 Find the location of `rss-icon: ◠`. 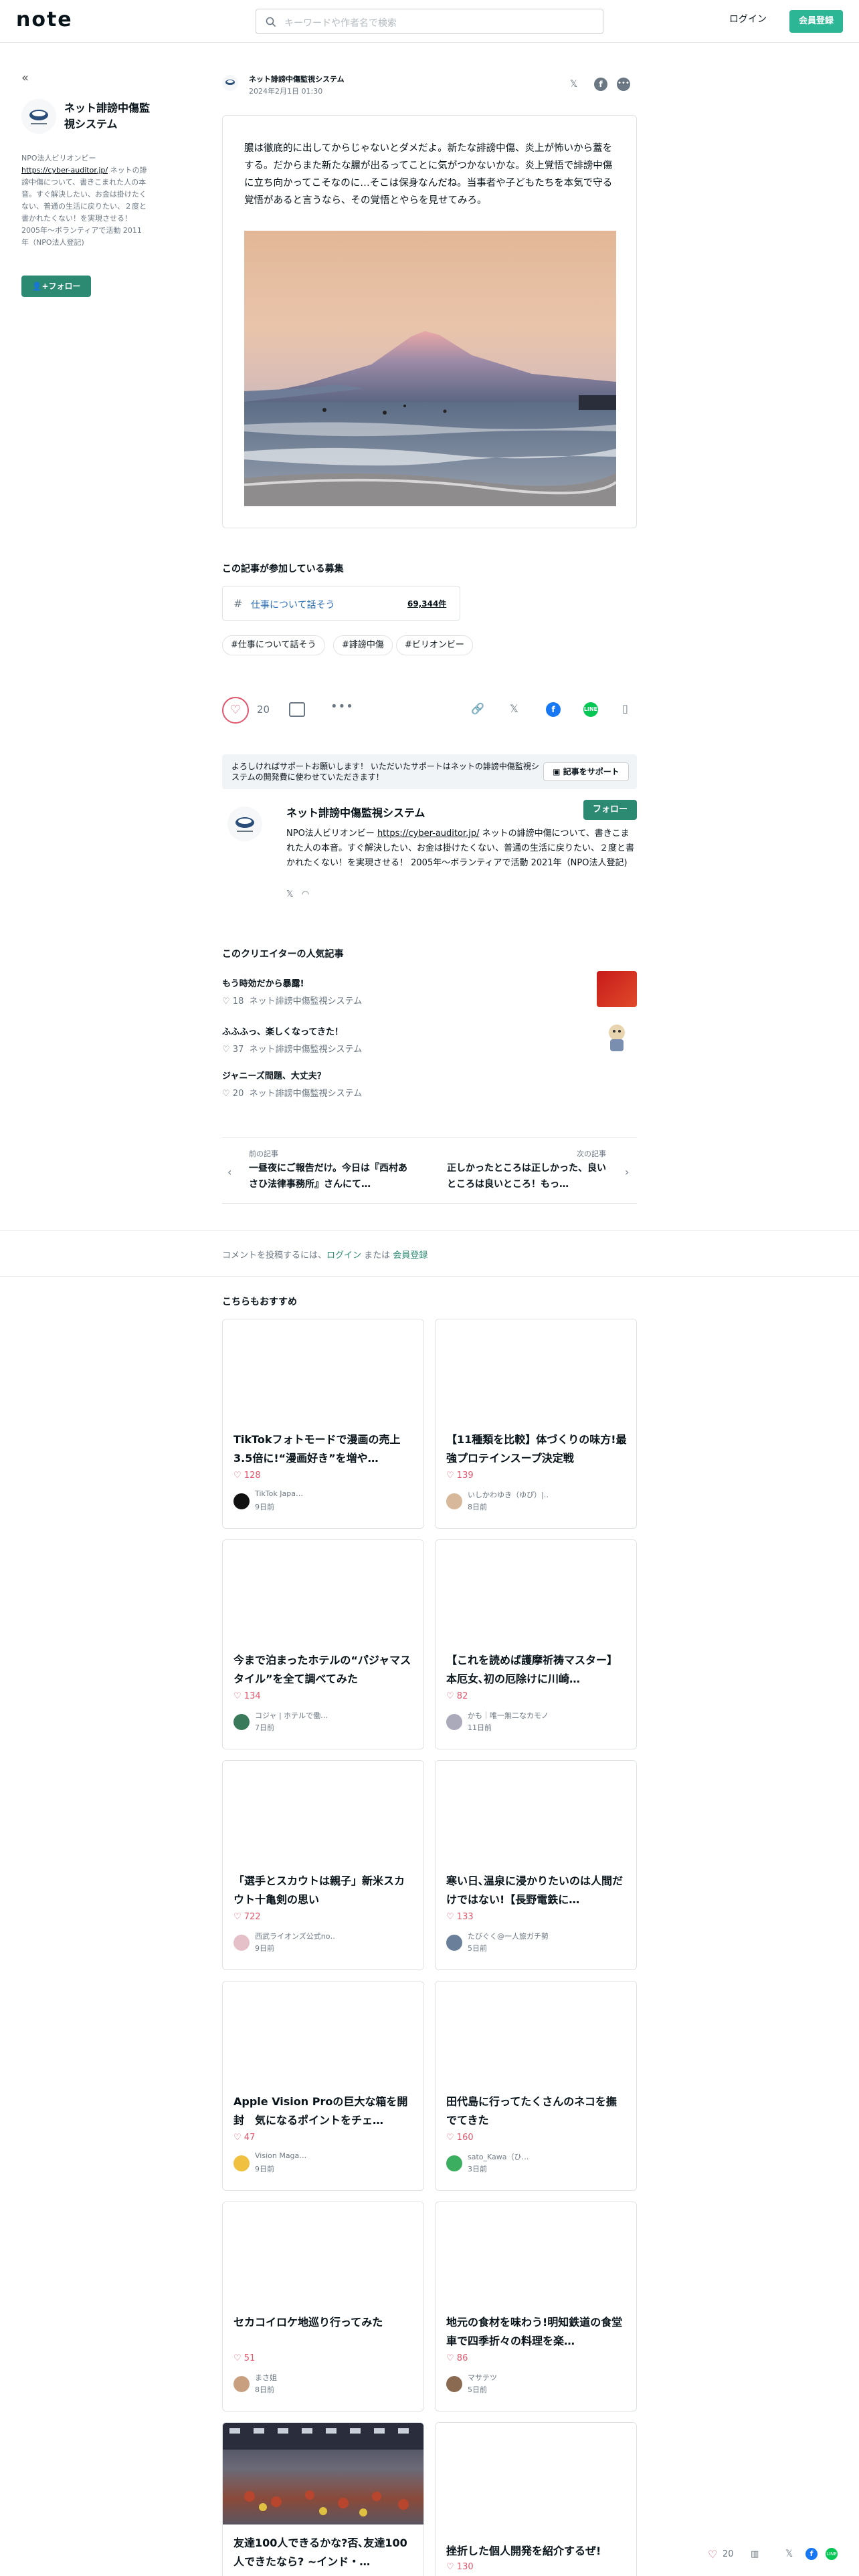

rss-icon: ◠ is located at coordinates (305, 894).